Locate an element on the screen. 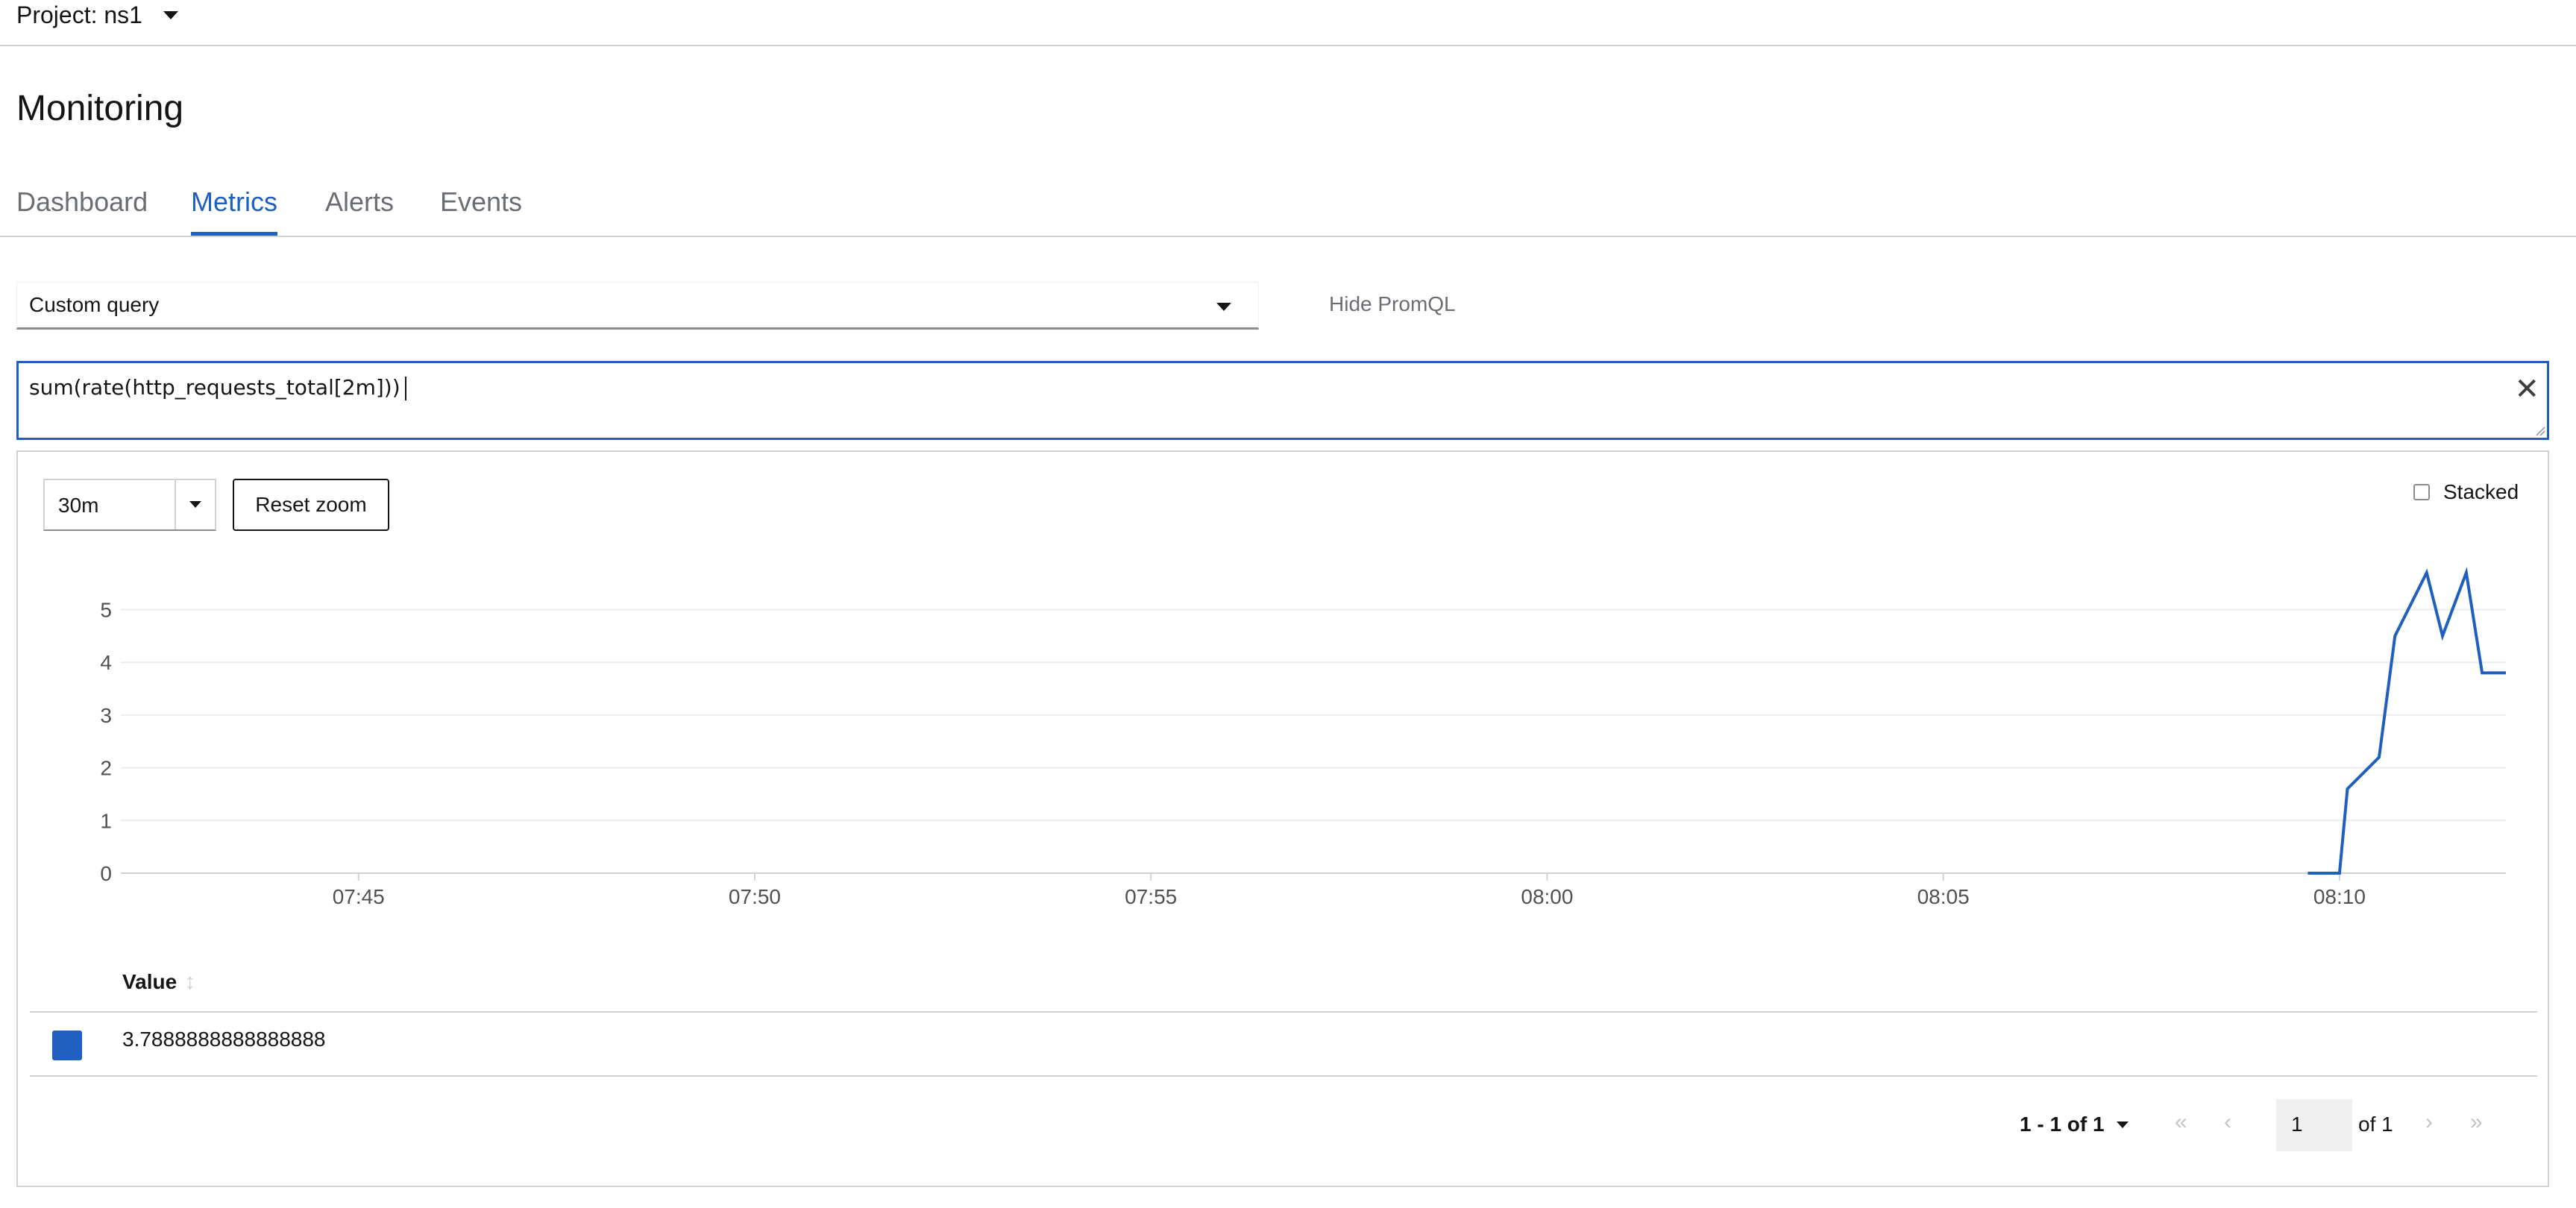 This screenshot has width=2576, height=1208. pagination-per-page-toggle: 1 - 1 of 1 is located at coordinates (2074, 1125).